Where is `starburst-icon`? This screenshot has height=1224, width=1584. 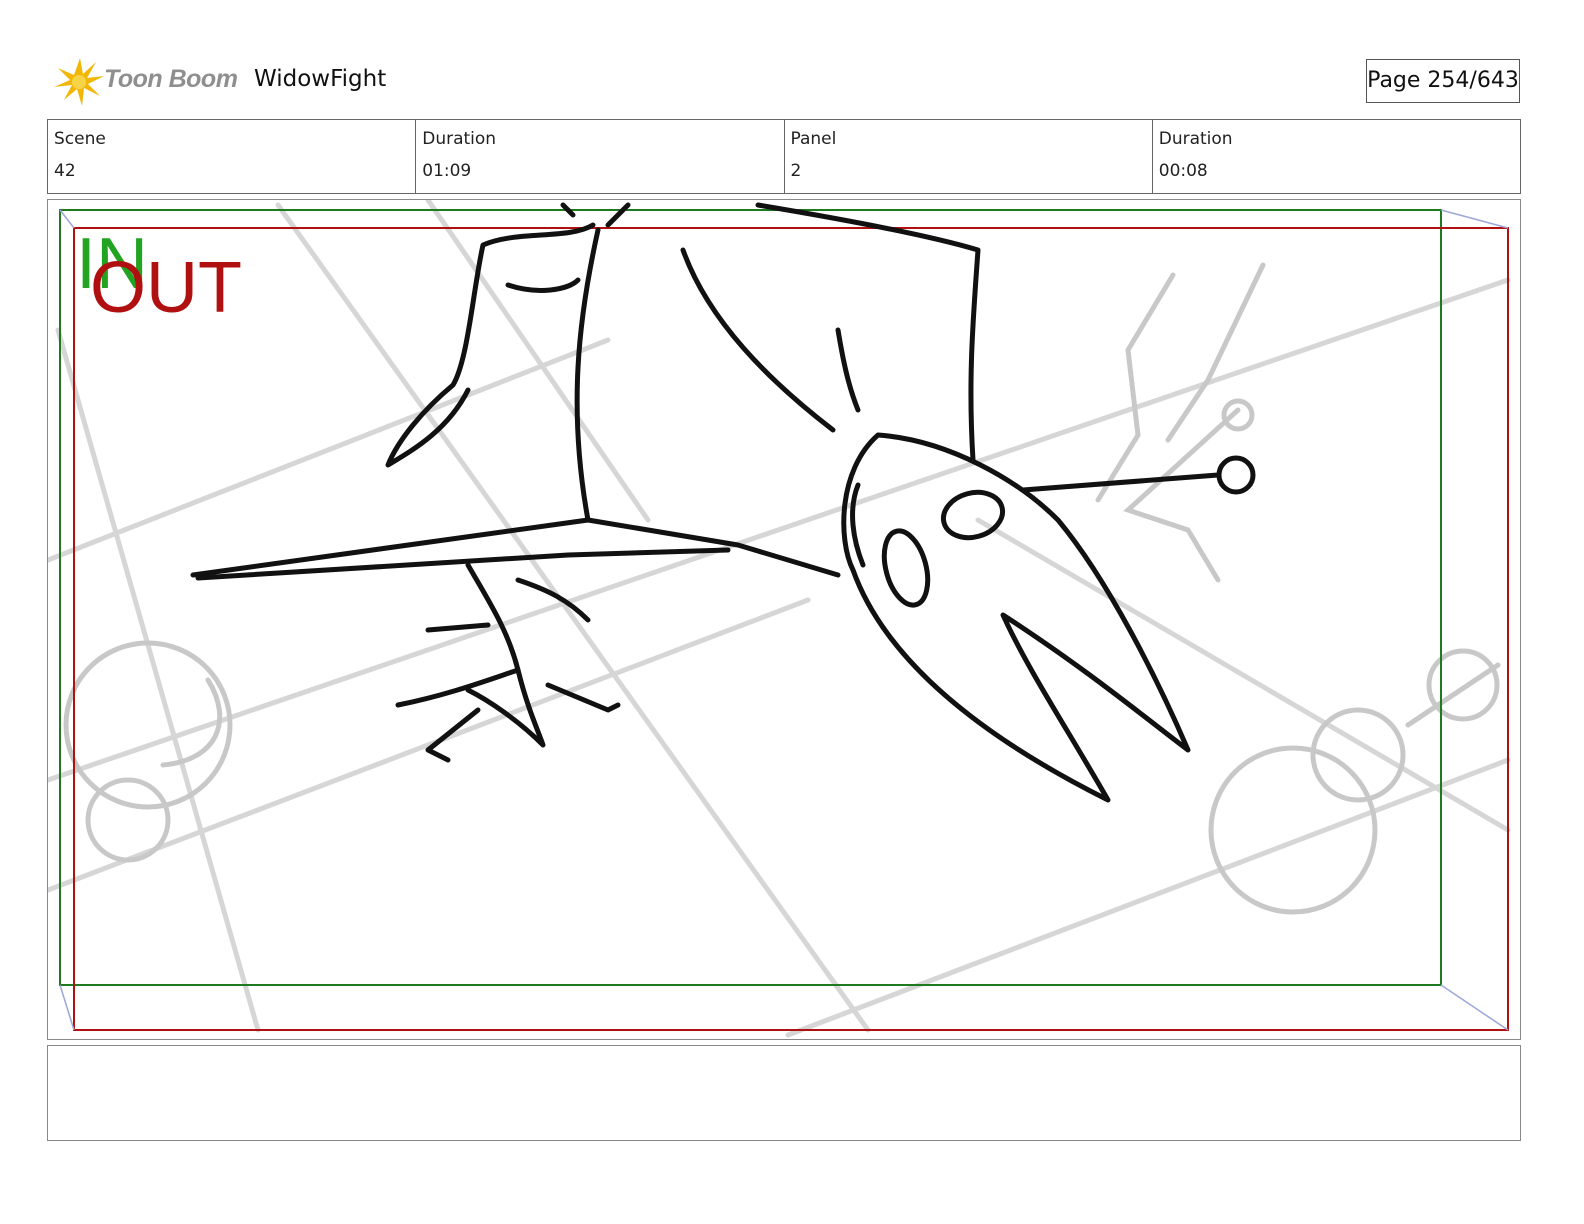
starburst-icon is located at coordinates (79, 82).